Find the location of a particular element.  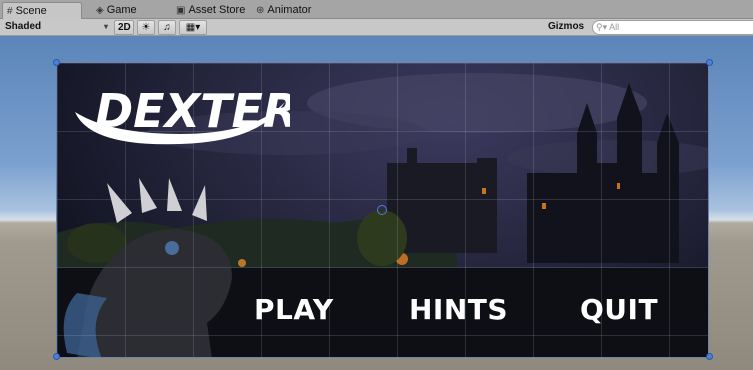

2d-mode-toggle: 2D is located at coordinates (124, 27).